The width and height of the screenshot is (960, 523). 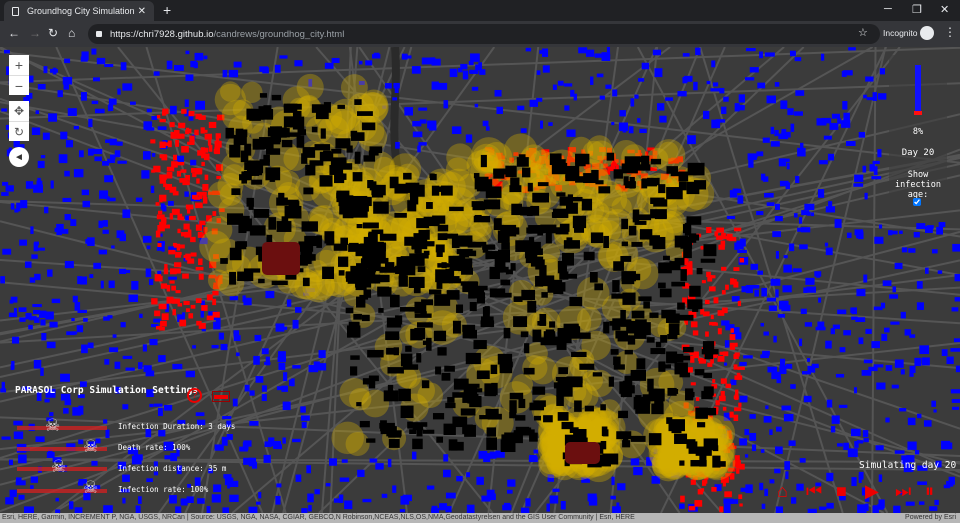 I want to click on compass-button: ◄, so click(x=19, y=157).